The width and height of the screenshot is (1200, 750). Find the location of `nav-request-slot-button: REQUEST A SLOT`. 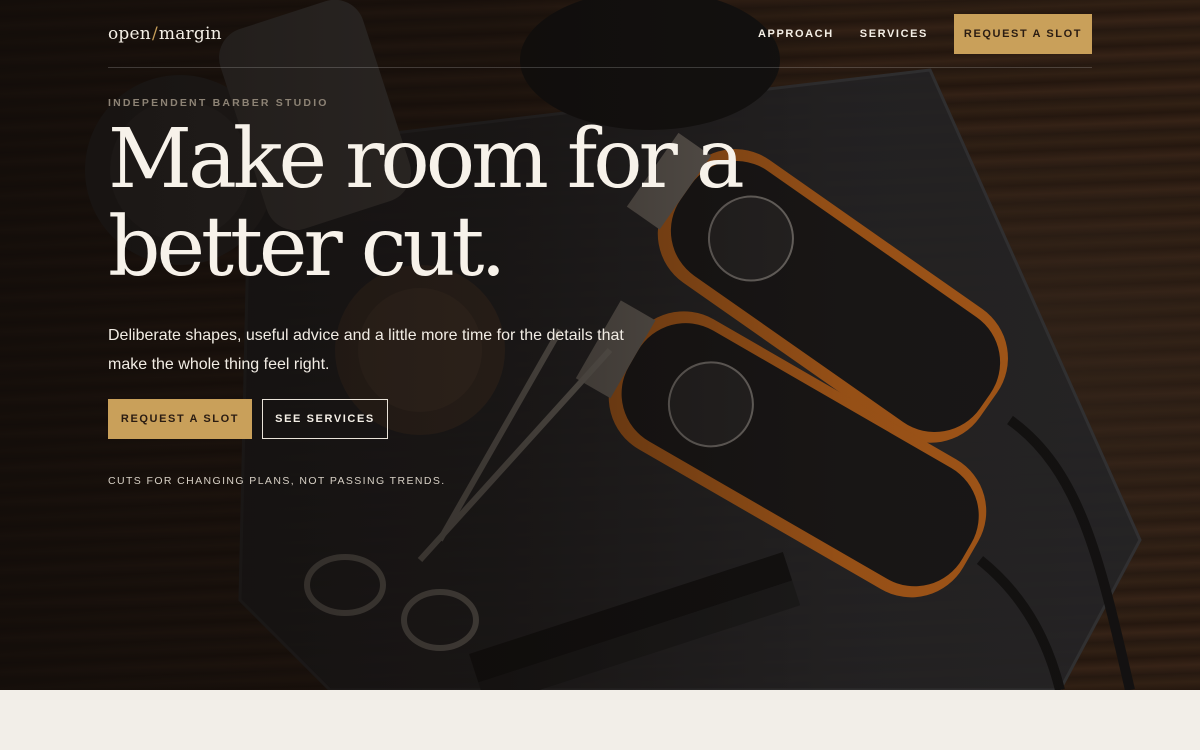

nav-request-slot-button: REQUEST A SLOT is located at coordinates (1023, 34).